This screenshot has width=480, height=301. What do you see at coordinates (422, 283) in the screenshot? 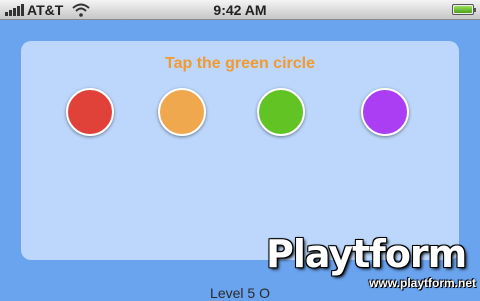
I see `watermark-url: www.playtform.net` at bounding box center [422, 283].